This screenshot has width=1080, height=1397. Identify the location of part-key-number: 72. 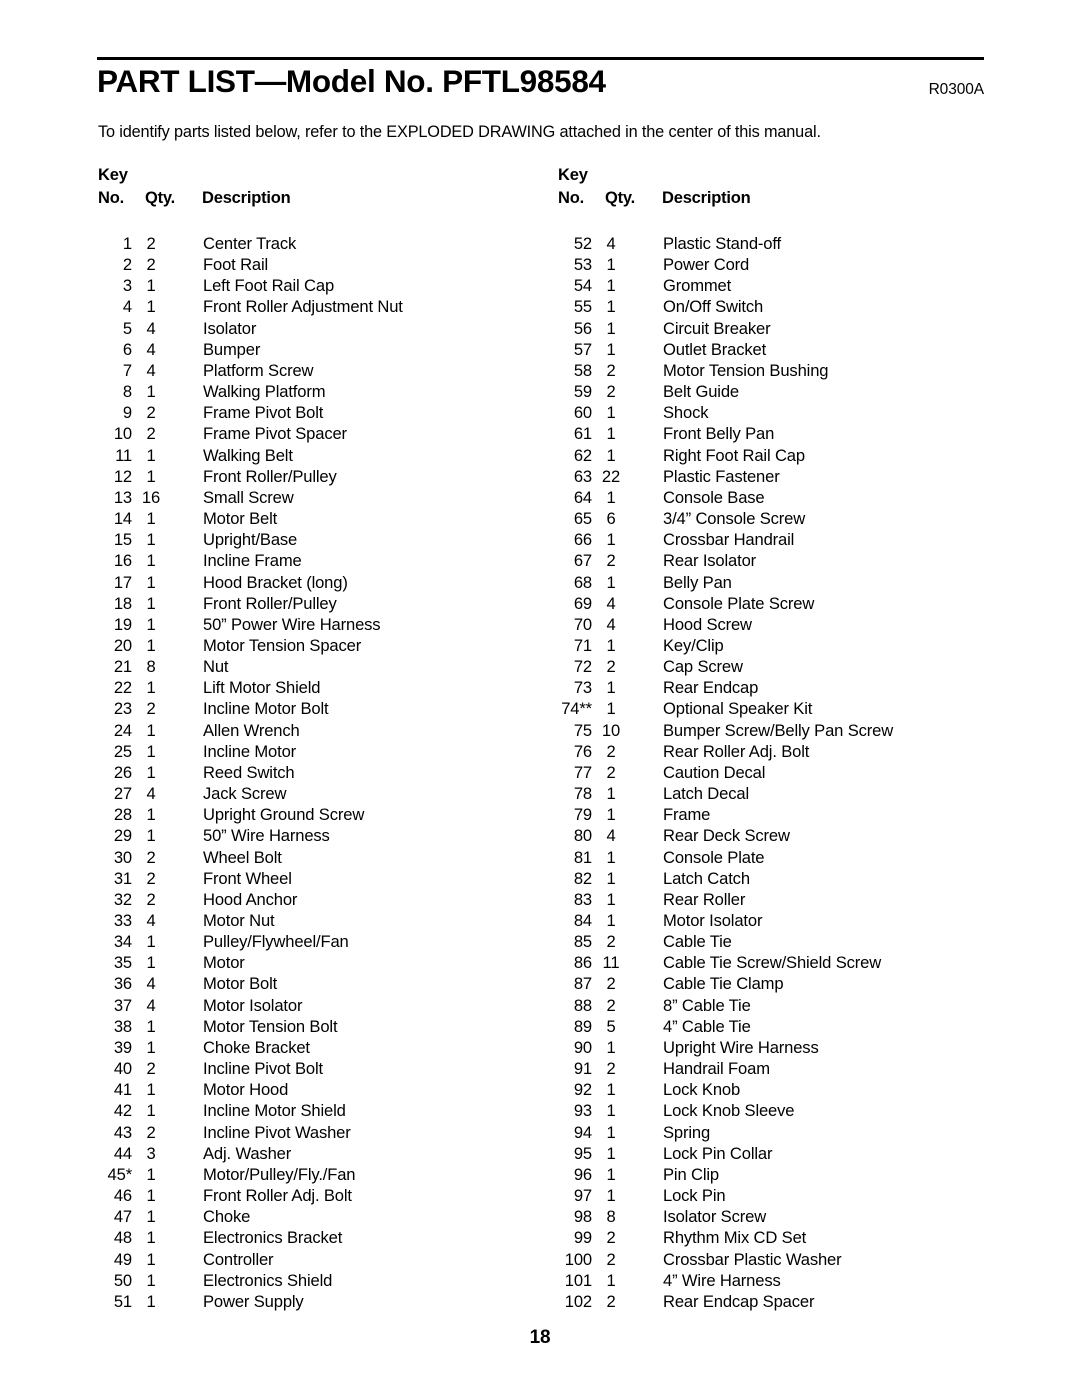
(582, 667).